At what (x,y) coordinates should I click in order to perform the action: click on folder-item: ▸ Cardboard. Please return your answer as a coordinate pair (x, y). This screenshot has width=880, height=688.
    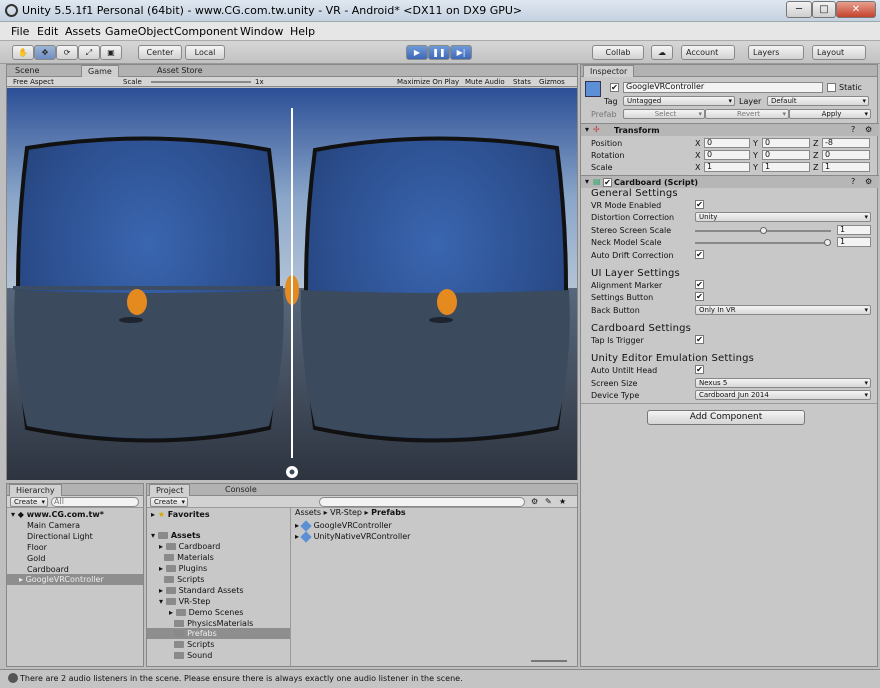
    Looking at the image, I should click on (189, 546).